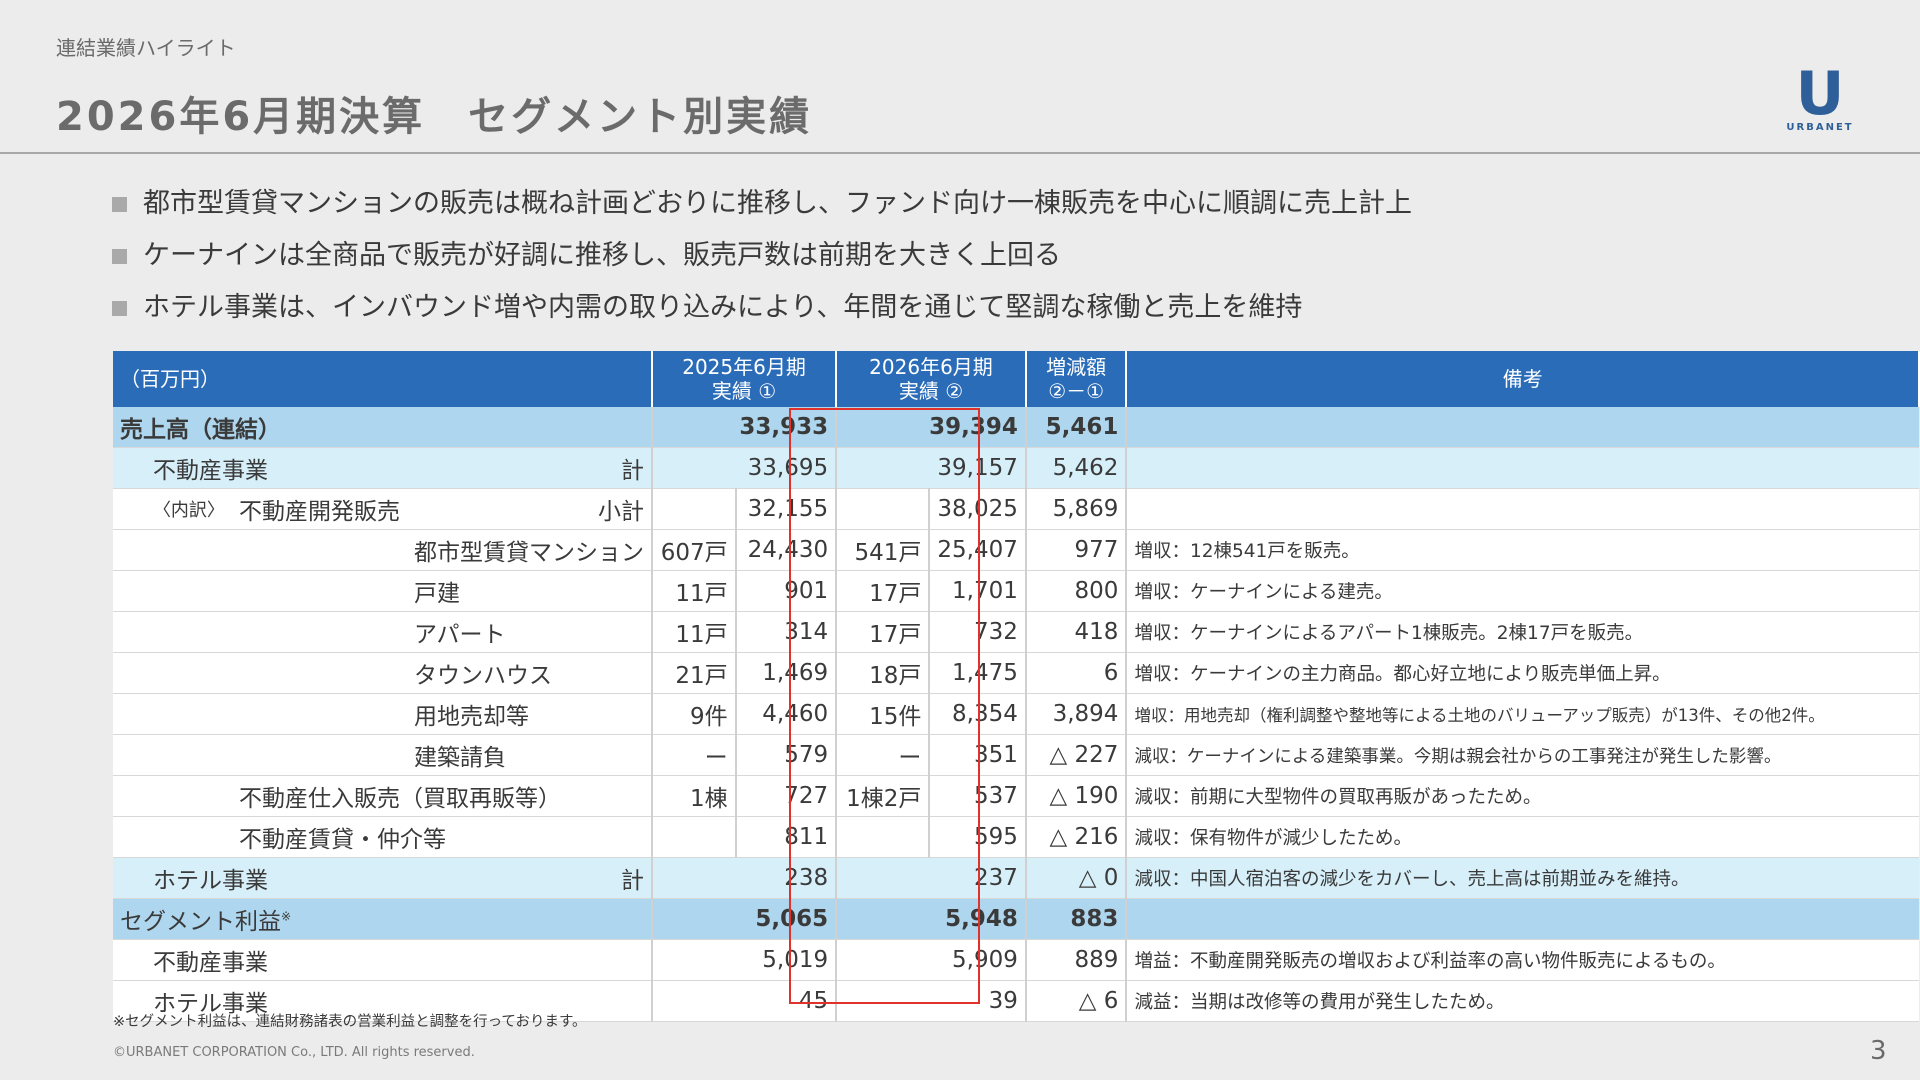 The height and width of the screenshot is (1080, 1920). Describe the element at coordinates (1076, 796) in the screenshot. I see `cell-diff: △ 190` at that location.